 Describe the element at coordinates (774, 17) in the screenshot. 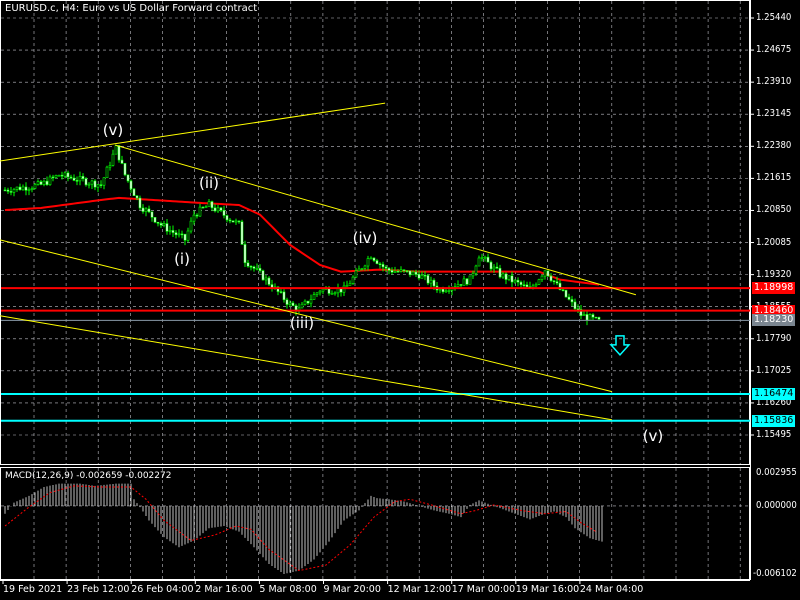

I see `price-axis-label: 1.25440` at that location.